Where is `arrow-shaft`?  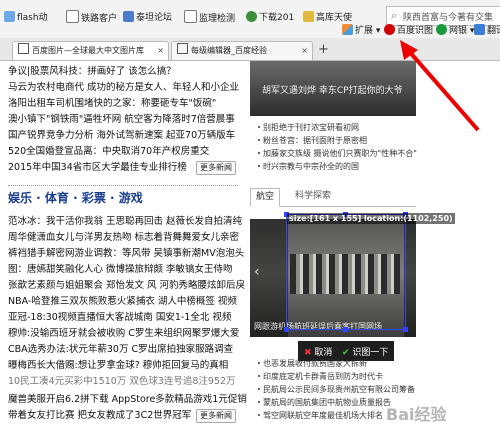
arrow-shaft is located at coordinates (443, 90).